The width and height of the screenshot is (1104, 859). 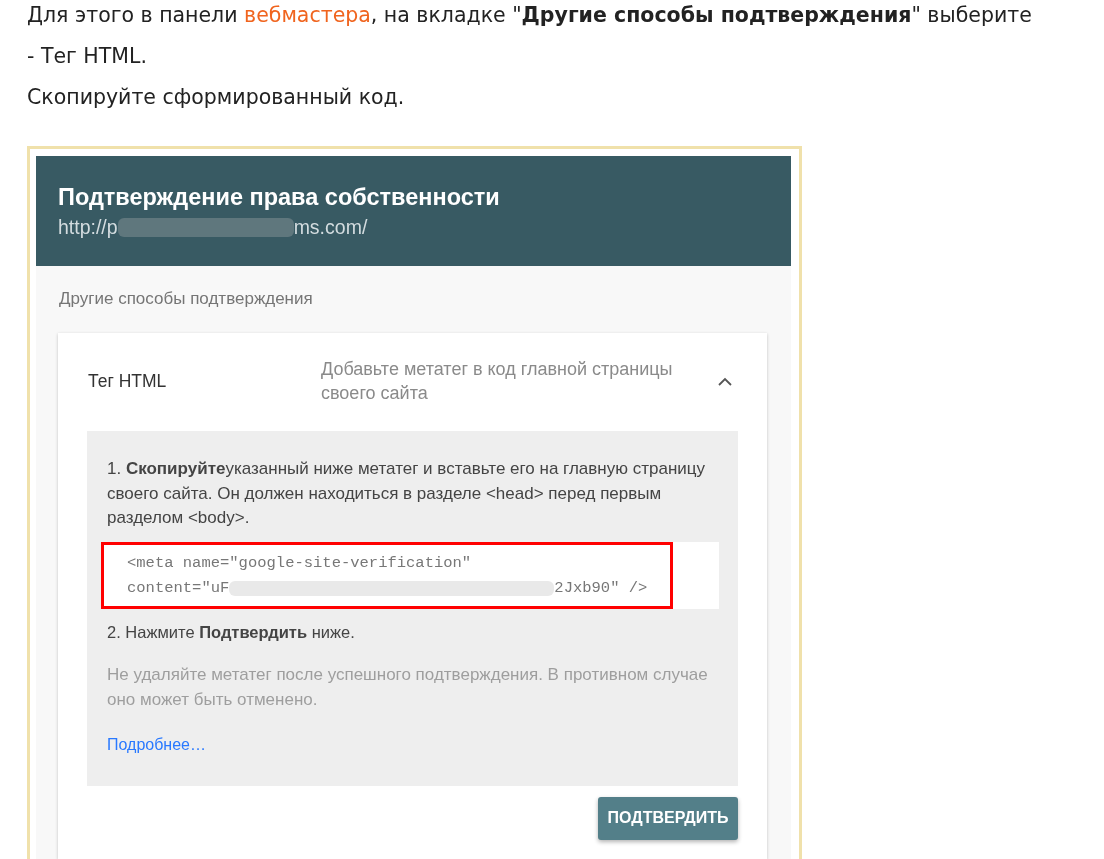 I want to click on instruction-text: - Тег HTML., so click(x=87, y=56).